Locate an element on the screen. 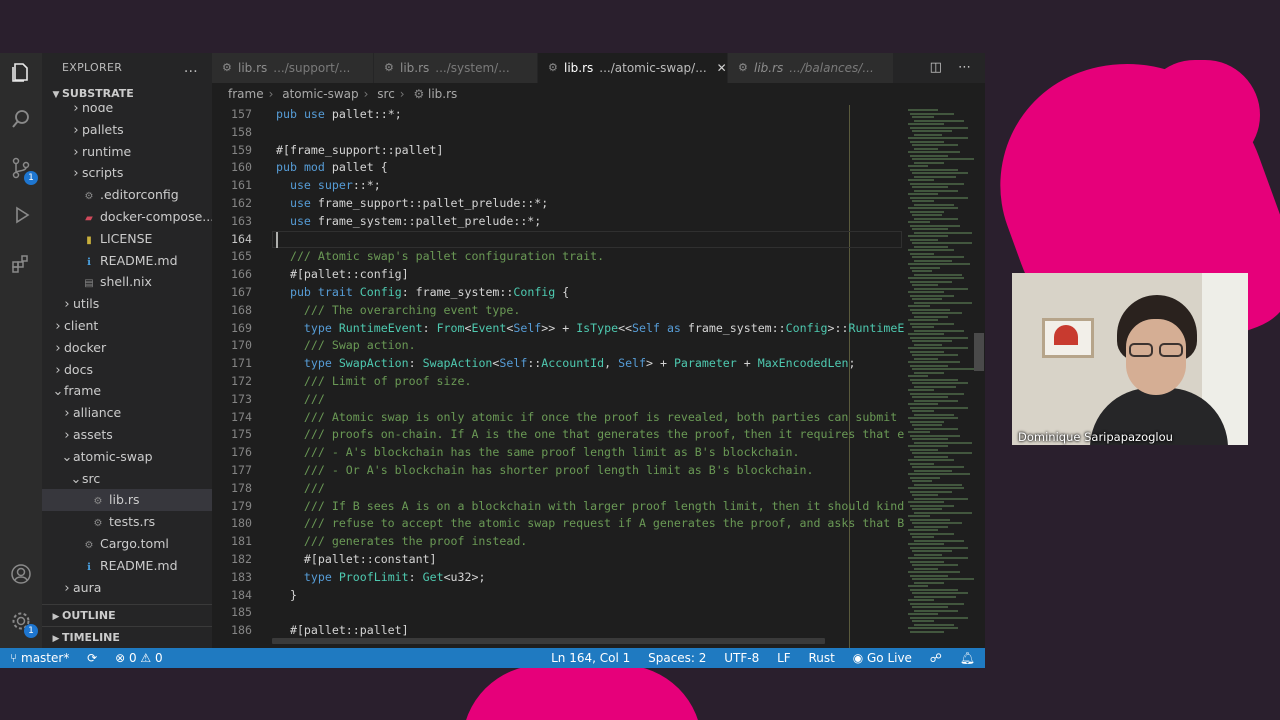 The height and width of the screenshot is (720, 1280). branch-indicator: ⑂ master* is located at coordinates (39, 658).